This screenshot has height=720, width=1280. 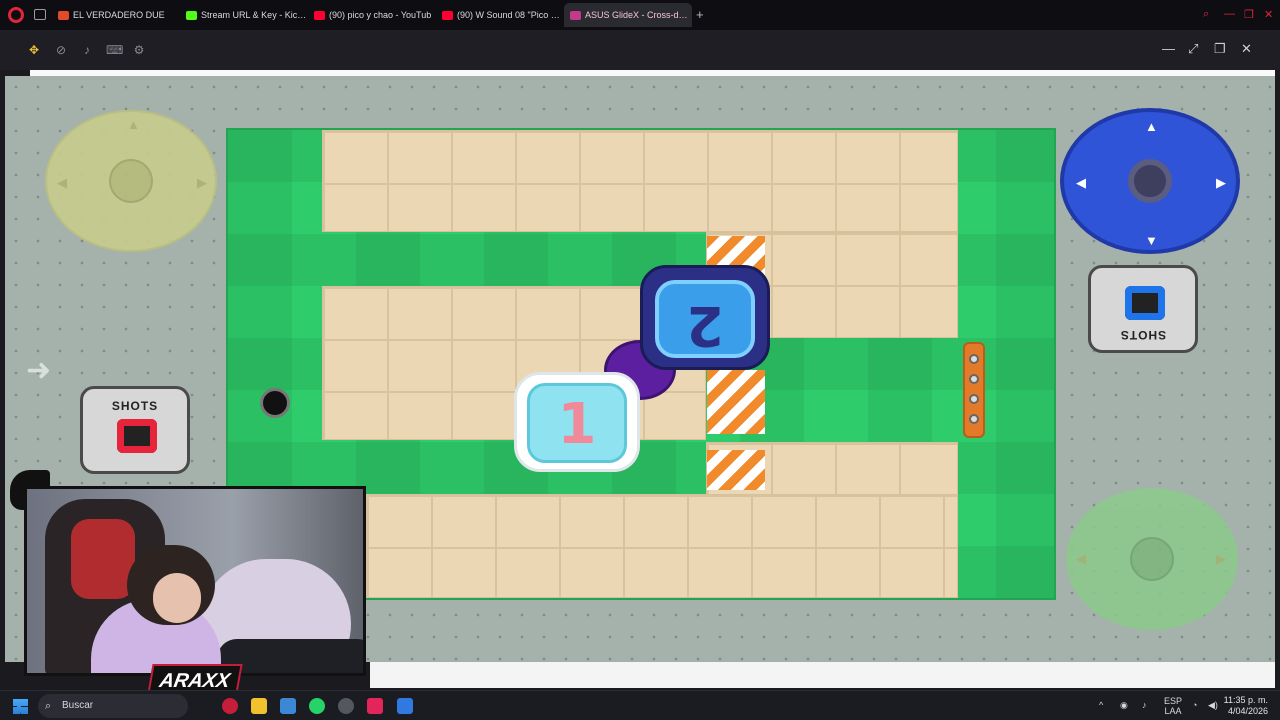 I want to click on frame-bottom-edge, so click(x=822, y=675).